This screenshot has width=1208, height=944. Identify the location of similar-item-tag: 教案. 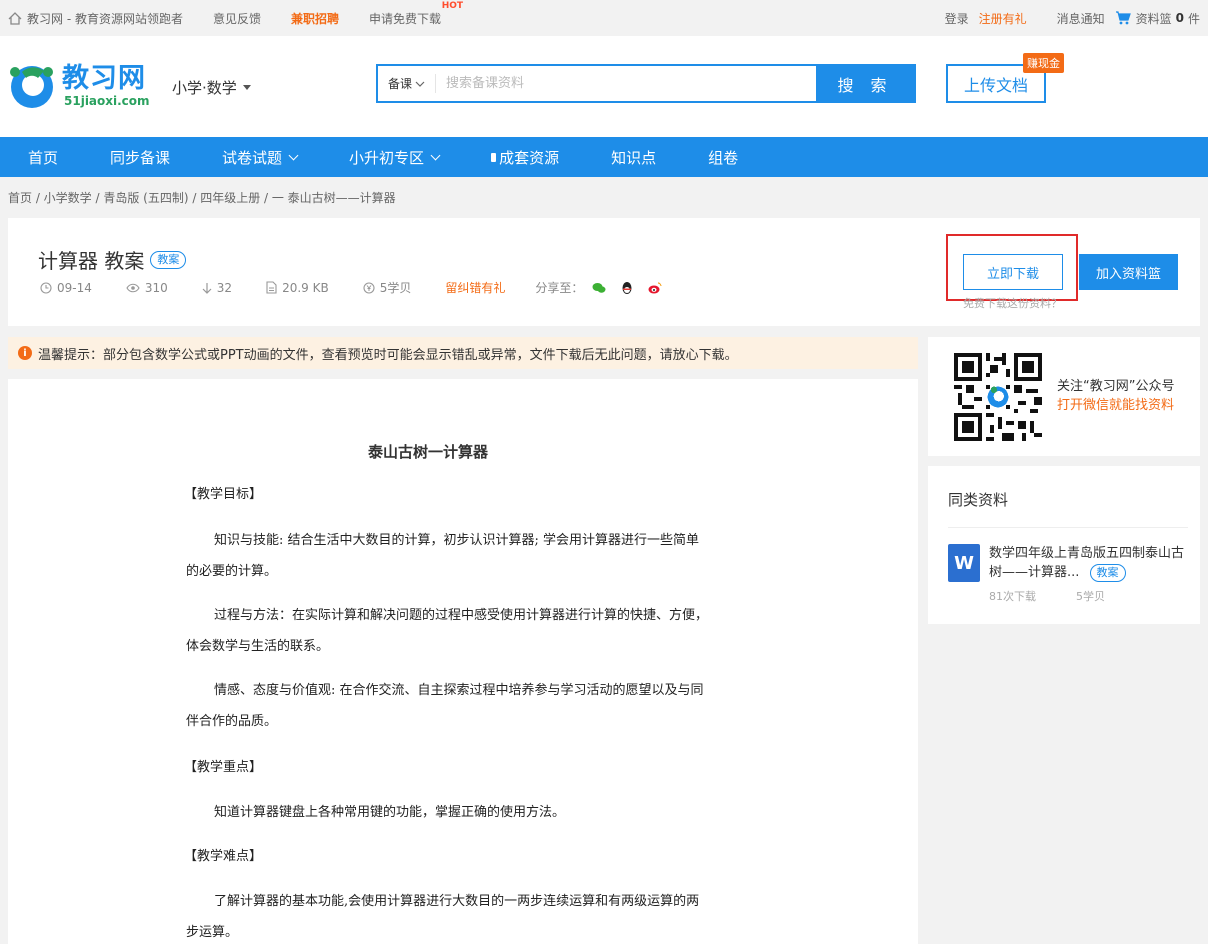
(1107, 573).